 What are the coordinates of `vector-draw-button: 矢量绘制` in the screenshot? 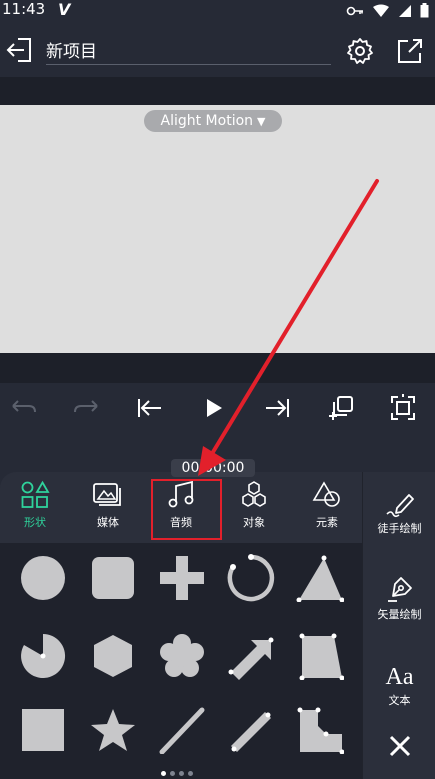 It's located at (399, 598).